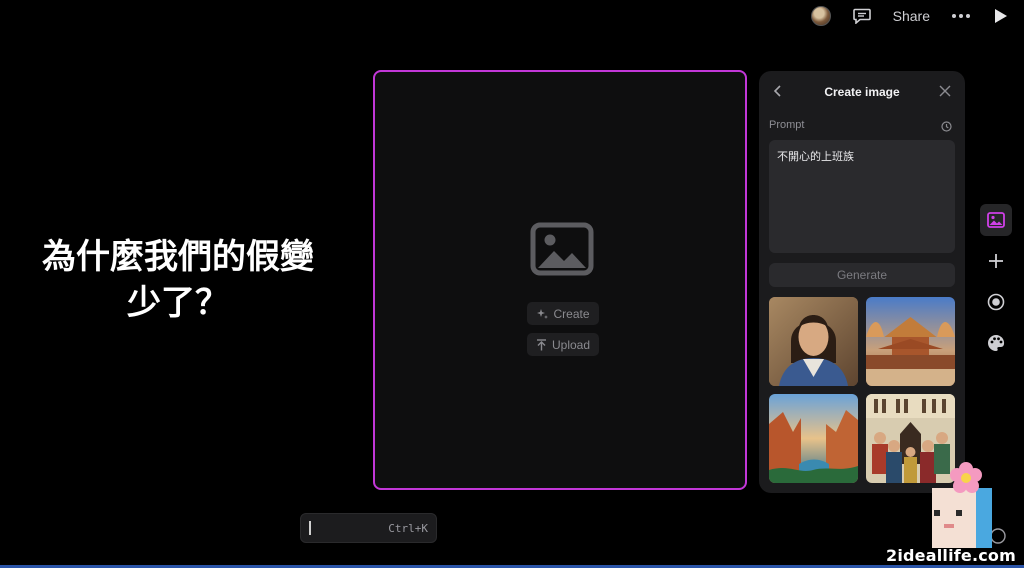 Image resolution: width=1024 pixels, height=568 pixels. I want to click on palette-icon, so click(996, 342).